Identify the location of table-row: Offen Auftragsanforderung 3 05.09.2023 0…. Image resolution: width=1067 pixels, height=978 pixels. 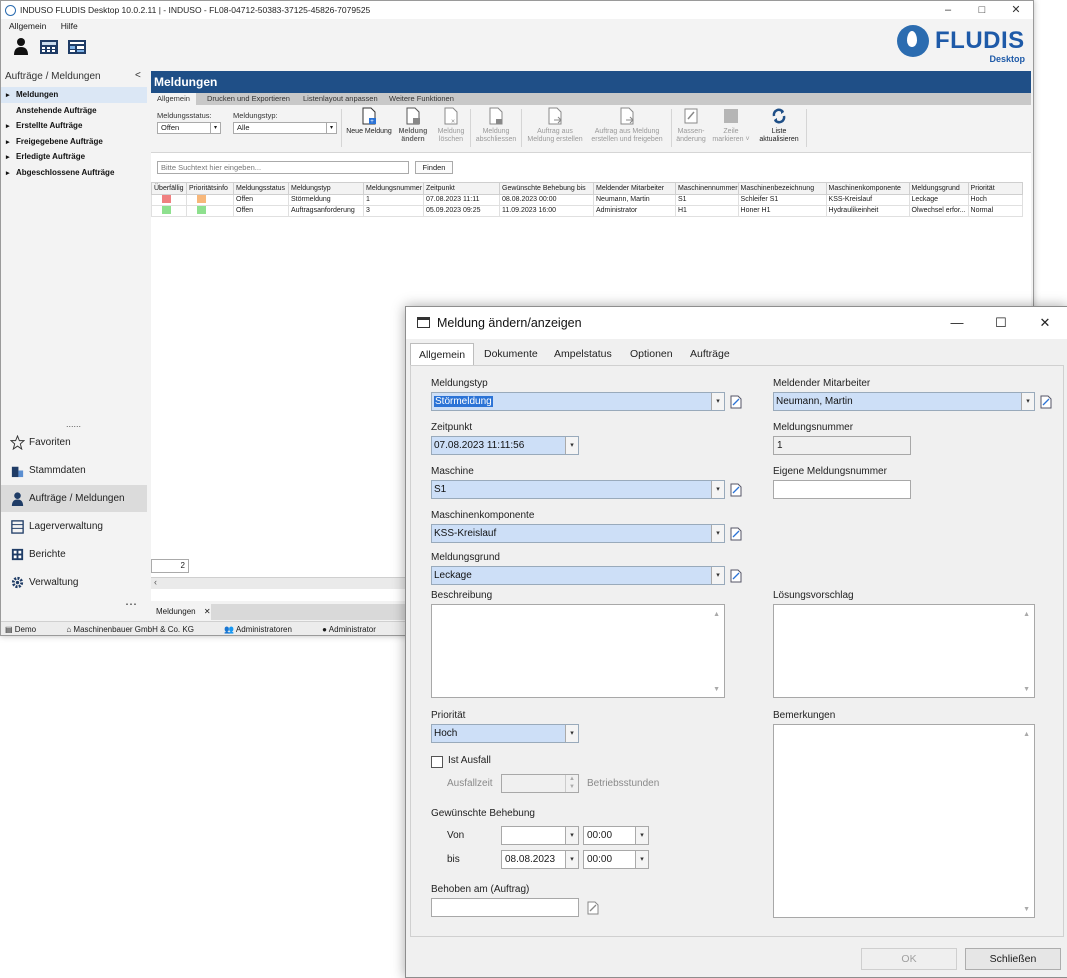
(587, 211).